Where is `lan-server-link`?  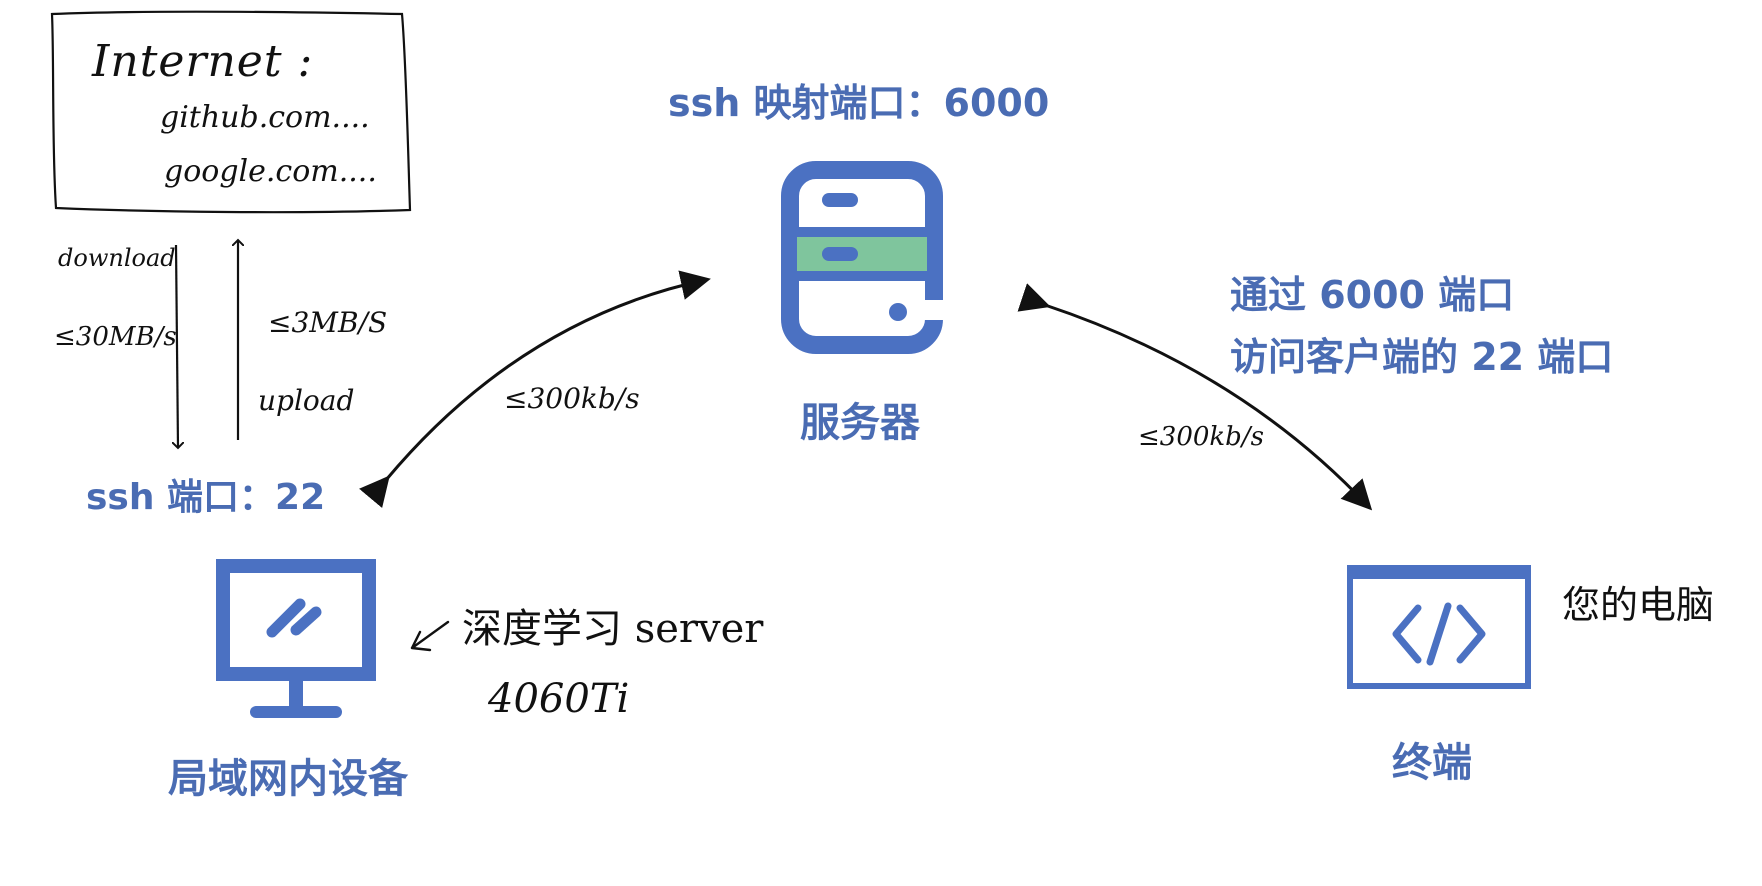
lan-server-link is located at coordinates (535, 389).